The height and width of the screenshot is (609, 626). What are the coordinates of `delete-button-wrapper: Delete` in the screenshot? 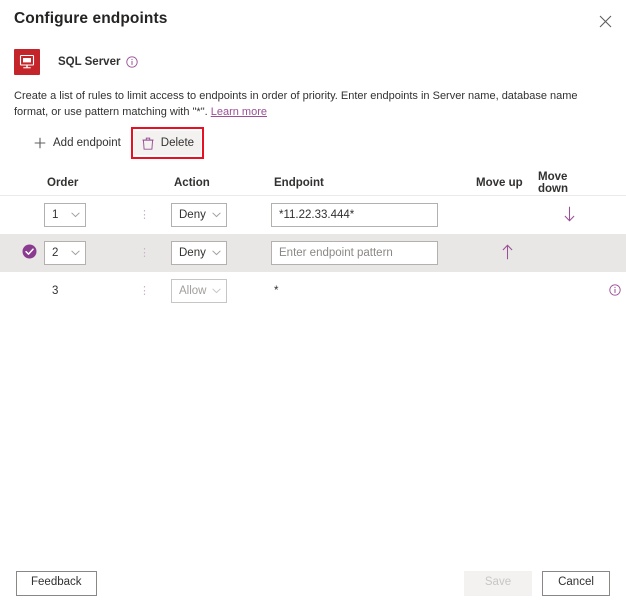 It's located at (167, 143).